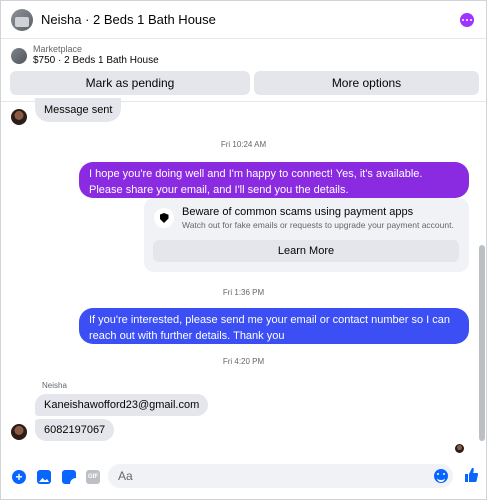 The height and width of the screenshot is (500, 487). Describe the element at coordinates (96, 60) in the screenshot. I see `listing-price-title: $750 · 2 Beds 1 Bath House` at that location.